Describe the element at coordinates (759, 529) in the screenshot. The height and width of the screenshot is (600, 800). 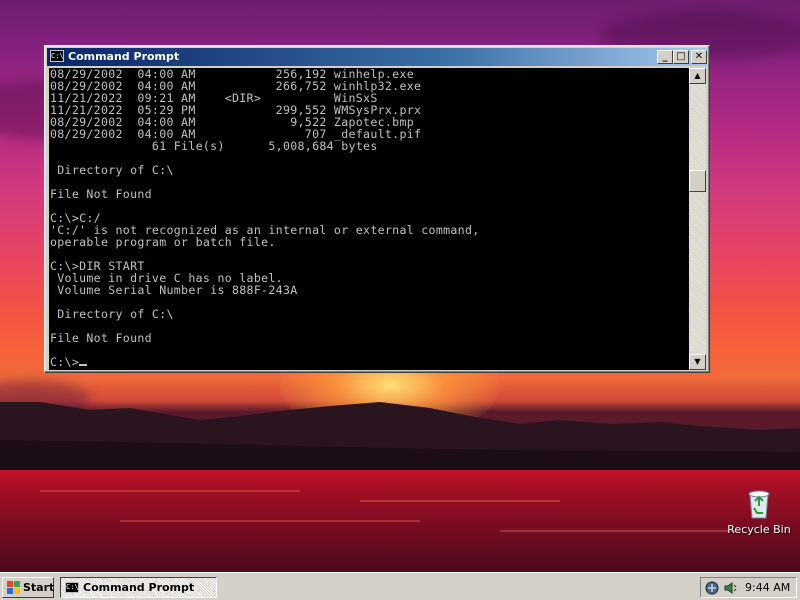
I see `recycle-bin-label: Recycle Bin` at that location.